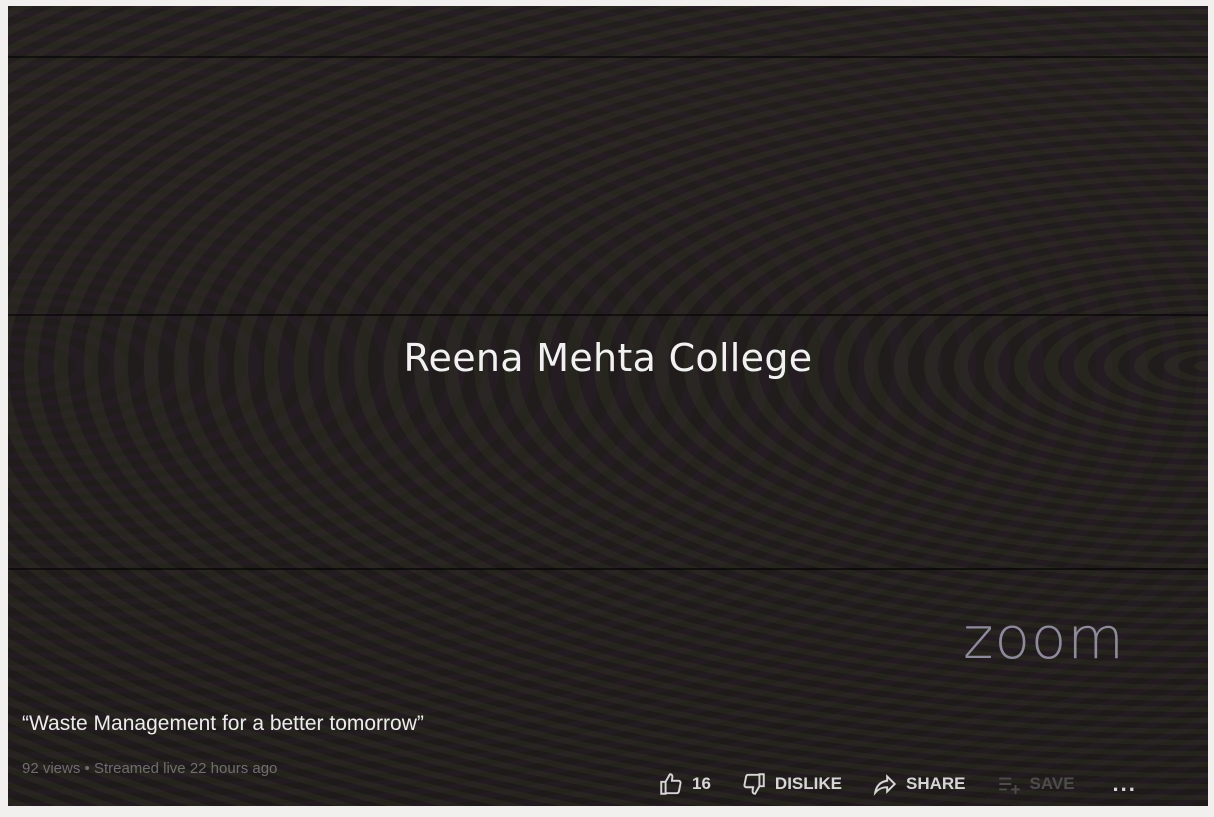 The height and width of the screenshot is (817, 1214). Describe the element at coordinates (1044, 638) in the screenshot. I see `zoom-logo: zoom` at that location.